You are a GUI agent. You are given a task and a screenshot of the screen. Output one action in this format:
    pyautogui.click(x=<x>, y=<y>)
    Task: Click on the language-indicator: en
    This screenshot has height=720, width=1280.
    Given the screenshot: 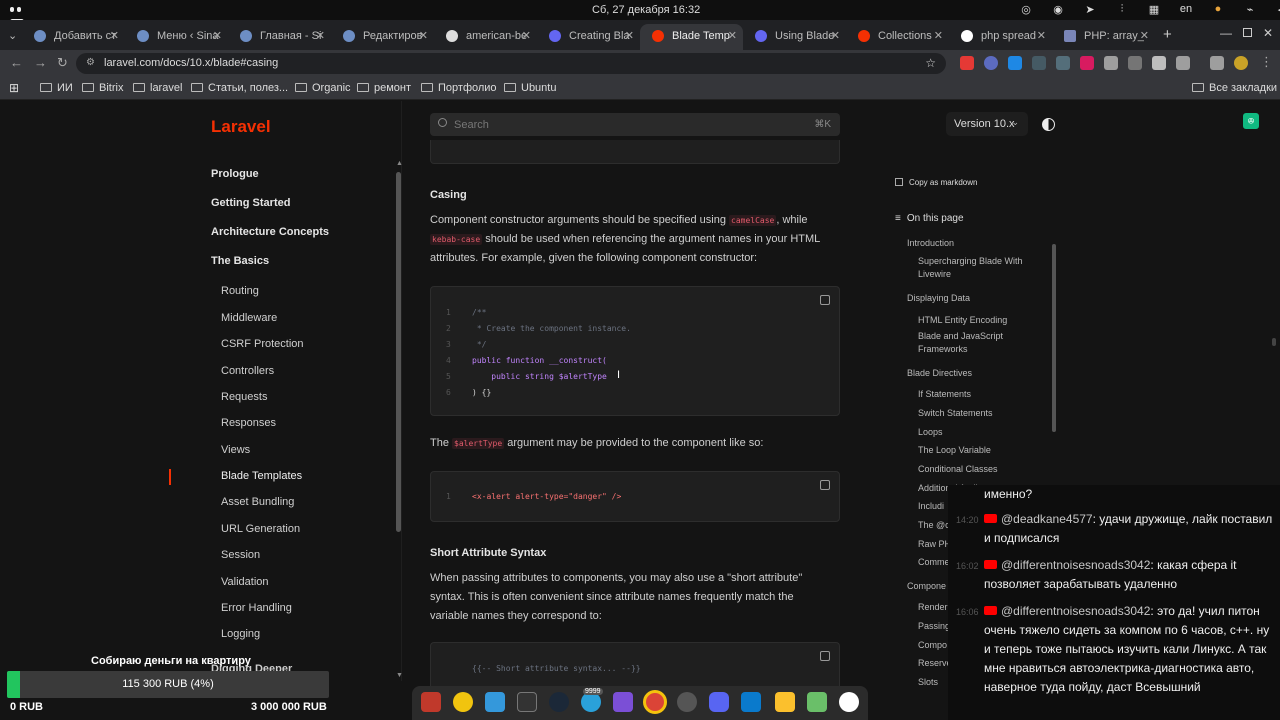 What is the action you would take?
    pyautogui.click(x=1186, y=10)
    